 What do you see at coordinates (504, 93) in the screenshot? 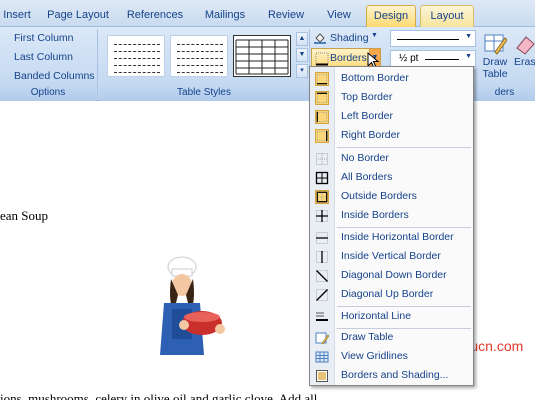
I see `draw-borders-caption: ders` at bounding box center [504, 93].